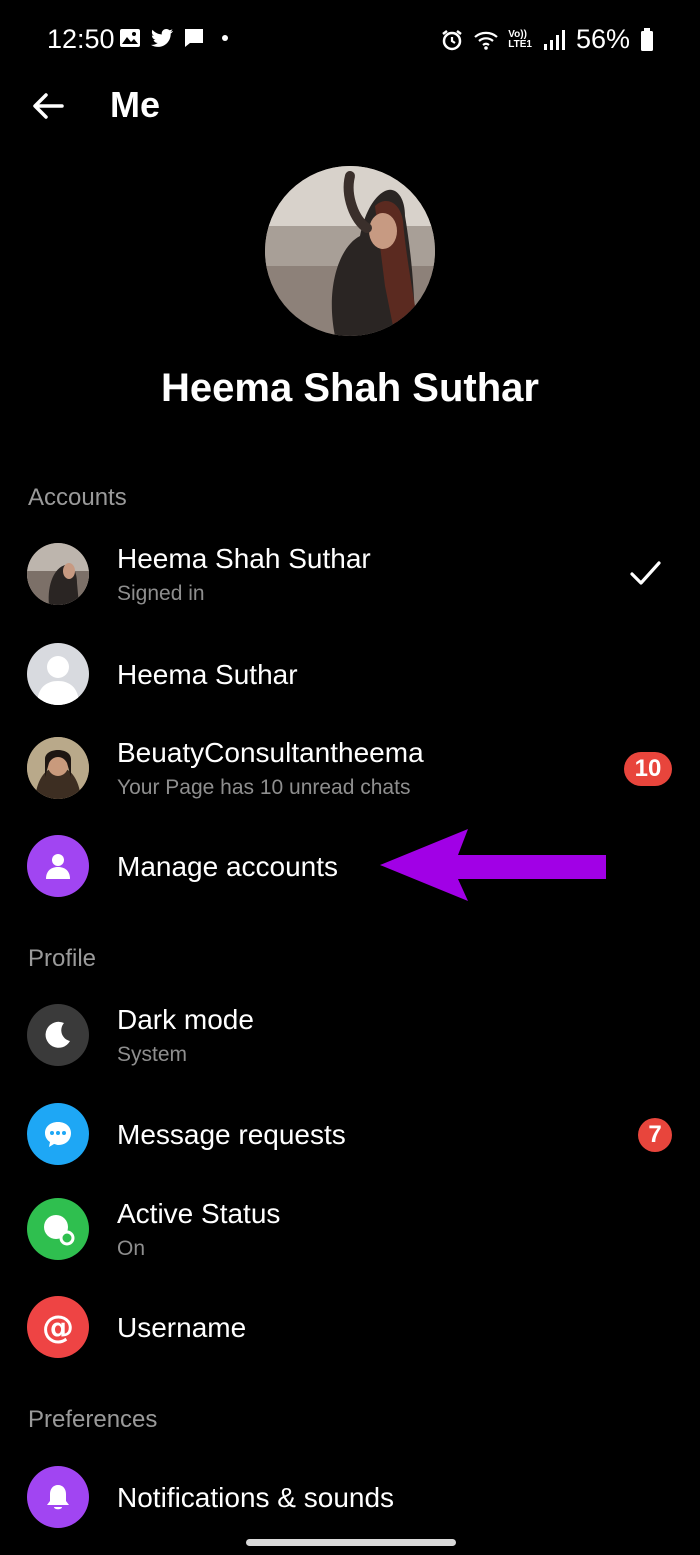  What do you see at coordinates (602, 39) in the screenshot?
I see `battery-percent: 56%` at bounding box center [602, 39].